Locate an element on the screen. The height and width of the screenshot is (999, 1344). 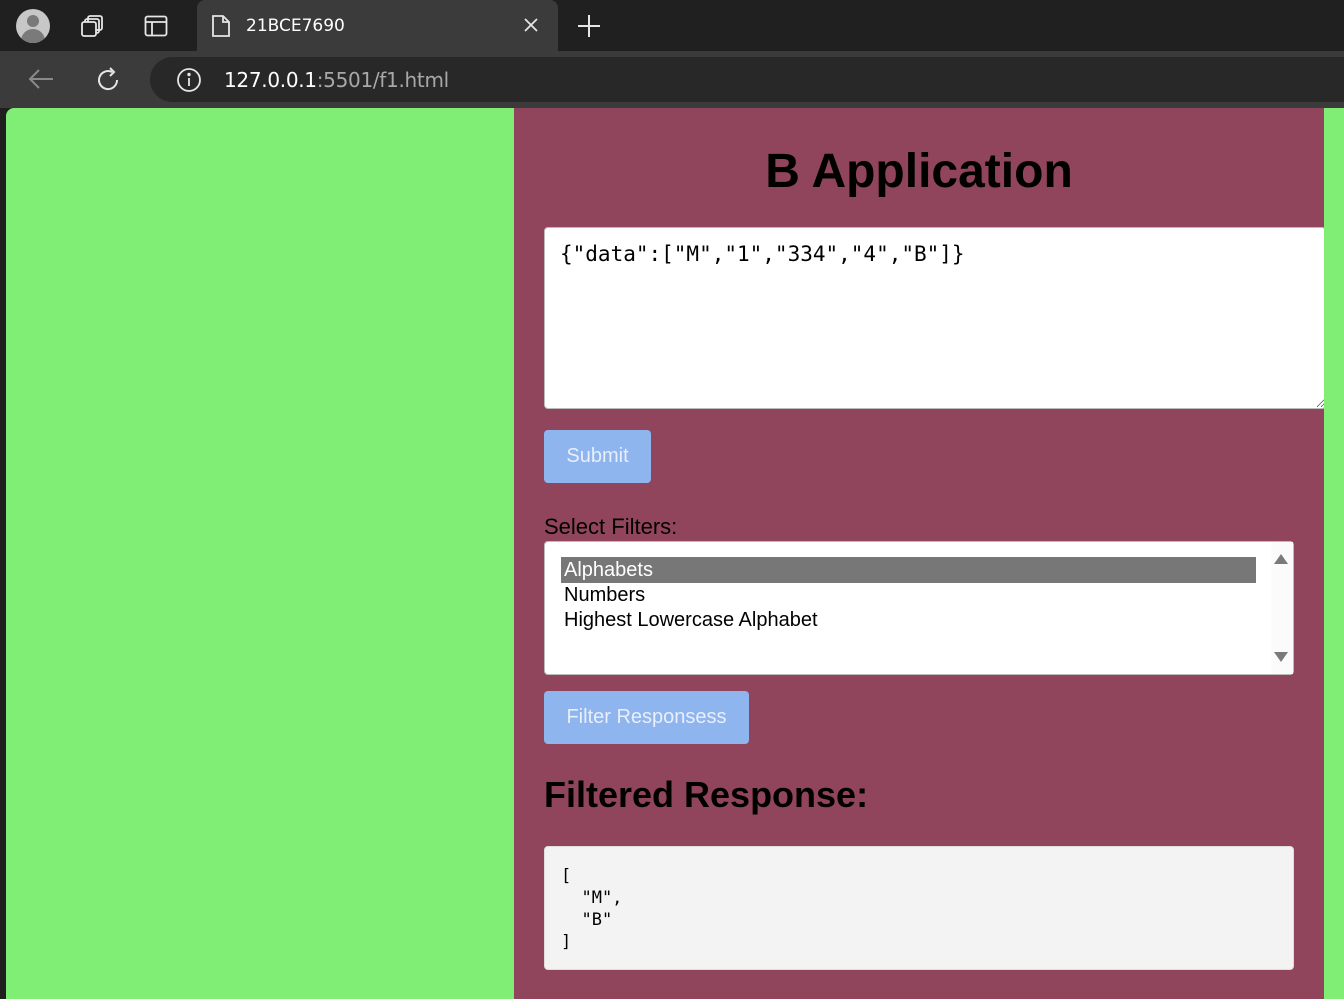
browser-toolbar: 127.0.0.1:5501/f1.html is located at coordinates (672, 79).